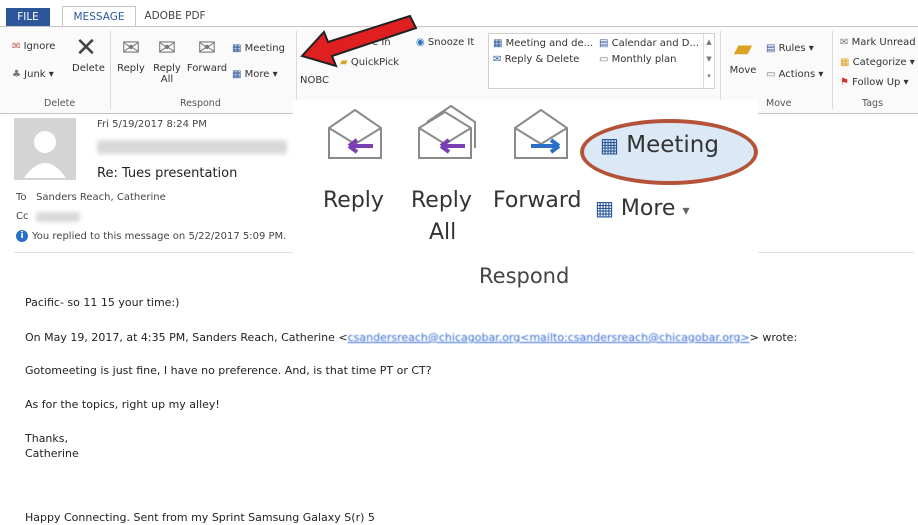 Image resolution: width=918 pixels, height=525 pixels. I want to click on rules-icon: ▤, so click(771, 48).